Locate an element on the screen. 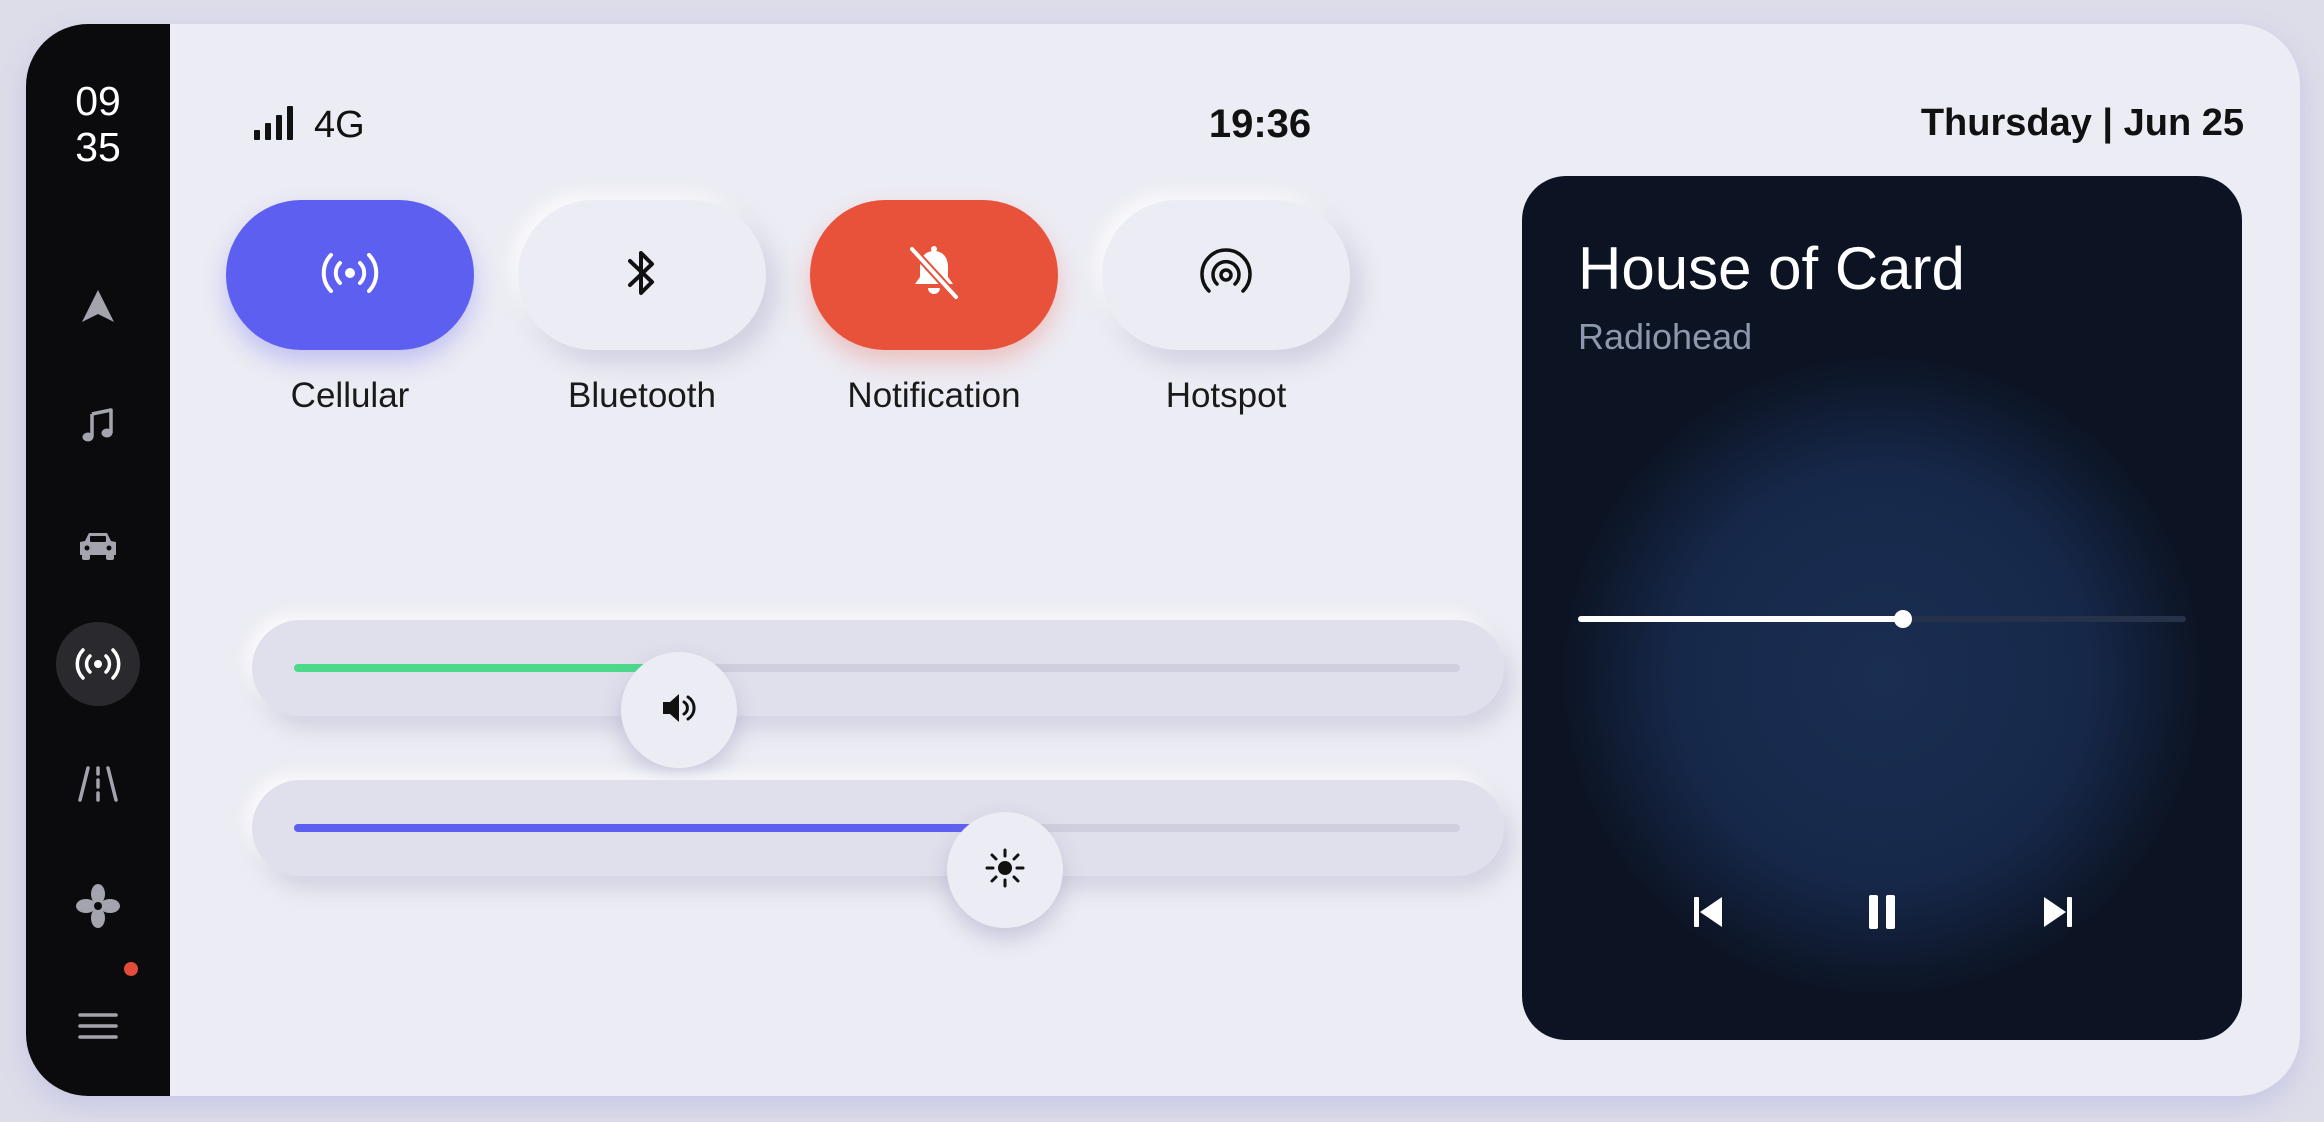  status-date: Thursday | Jun 25 is located at coordinates (2082, 123).